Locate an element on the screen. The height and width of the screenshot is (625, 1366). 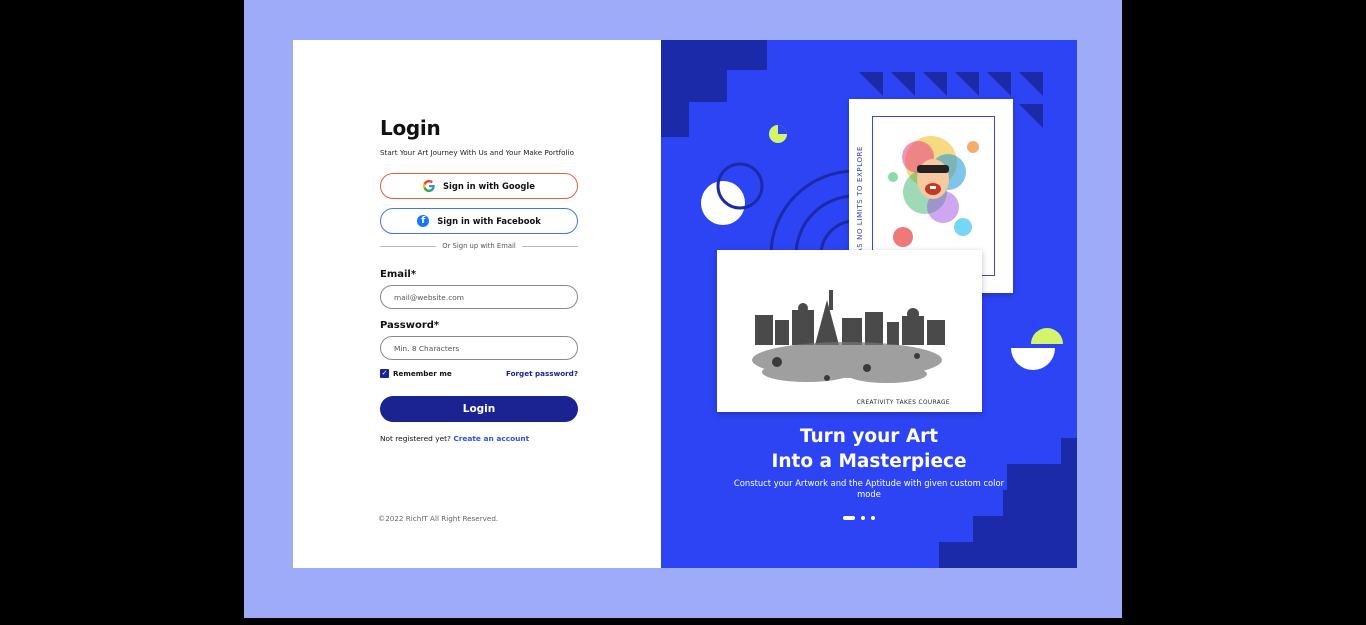
create-account-link: Create an account is located at coordinates (491, 438).